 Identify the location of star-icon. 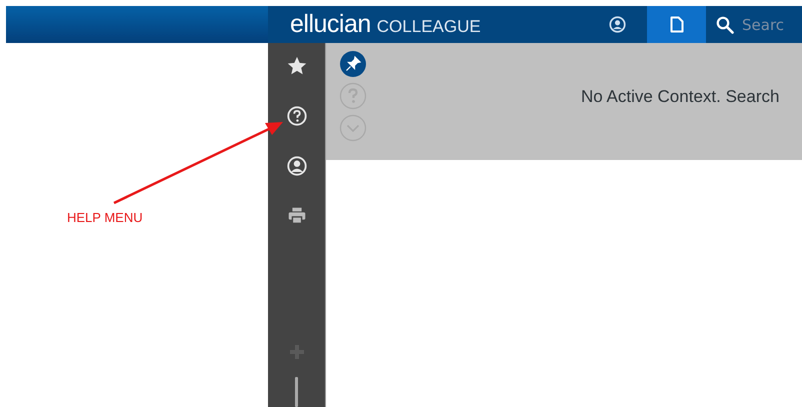
(297, 66).